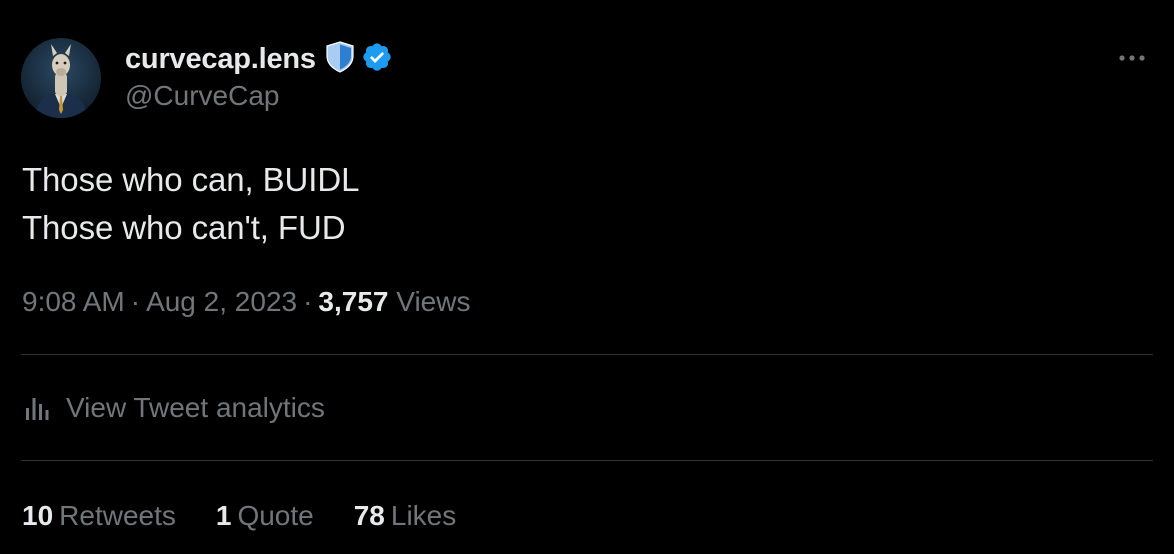 The height and width of the screenshot is (554, 1174). Describe the element at coordinates (184, 227) in the screenshot. I see `tweet-line: Those who can't, FUD` at that location.